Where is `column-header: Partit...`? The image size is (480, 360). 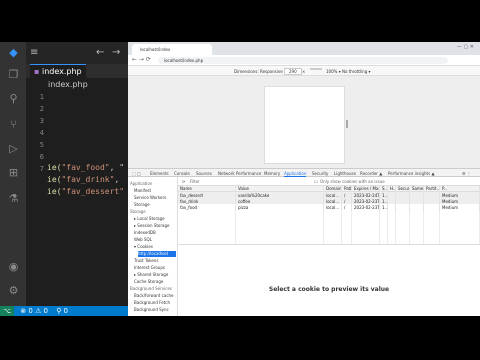 column-header: Partit... is located at coordinates (432, 189).